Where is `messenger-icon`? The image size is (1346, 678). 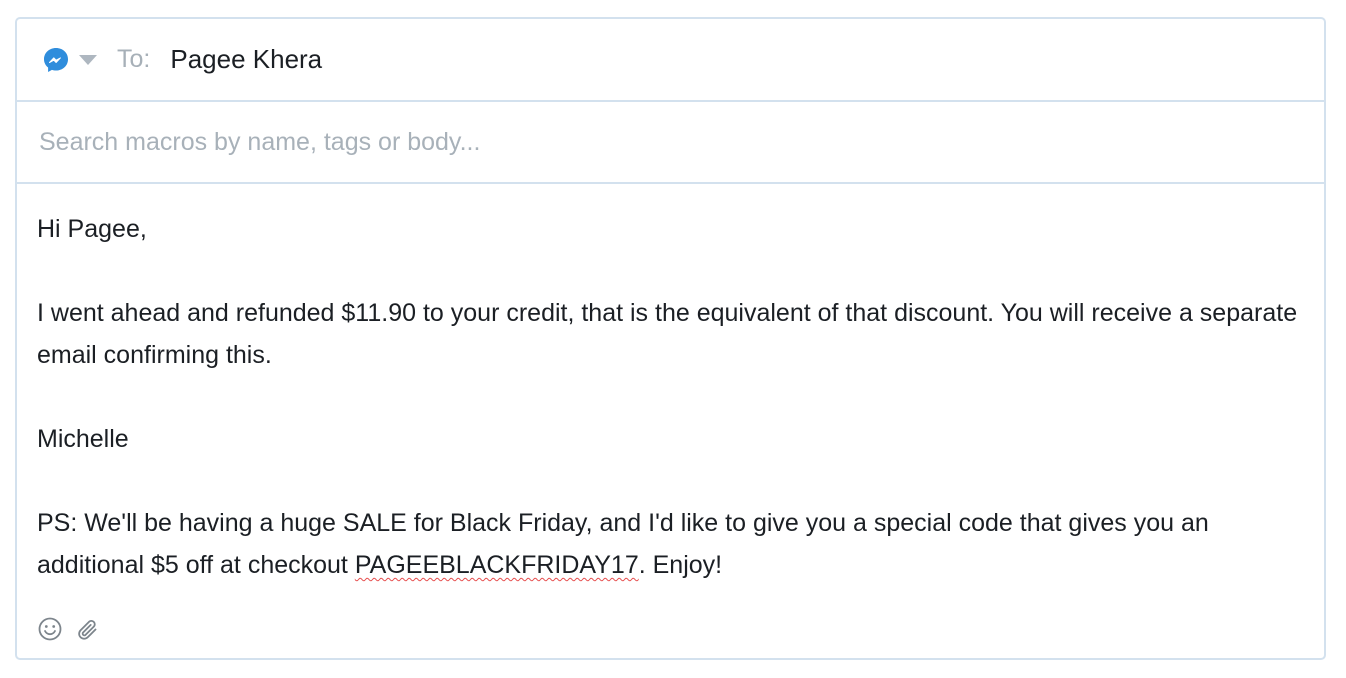 messenger-icon is located at coordinates (56, 59).